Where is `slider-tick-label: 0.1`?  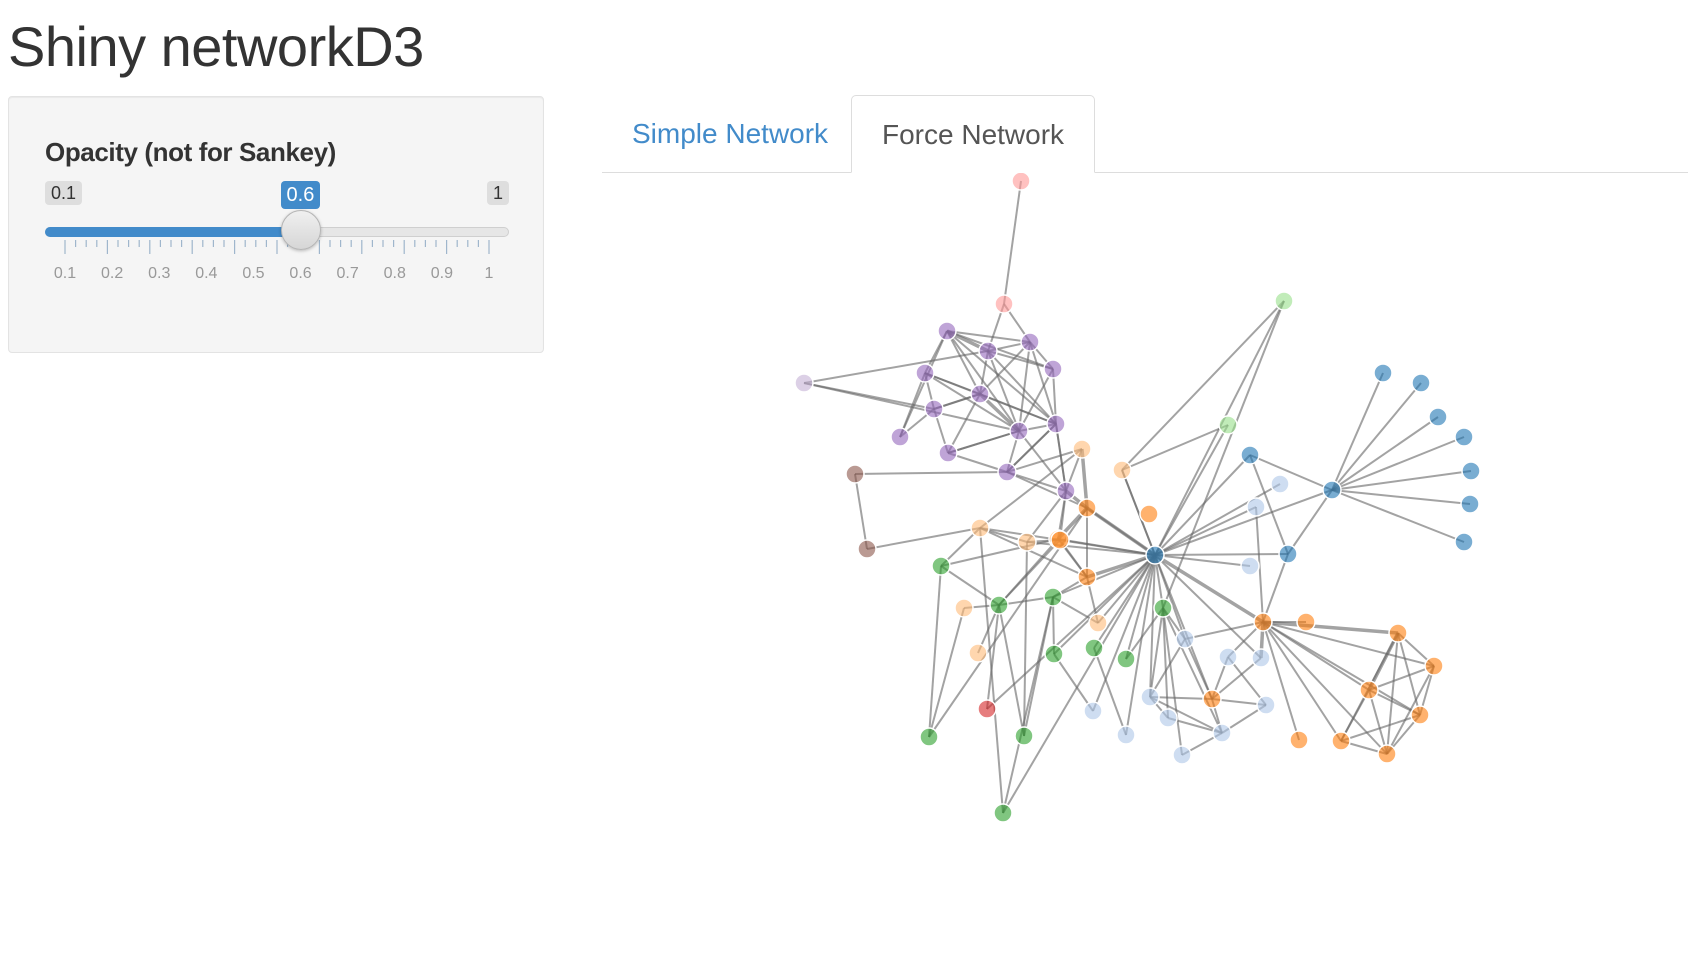
slider-tick-label: 0.1 is located at coordinates (65, 273).